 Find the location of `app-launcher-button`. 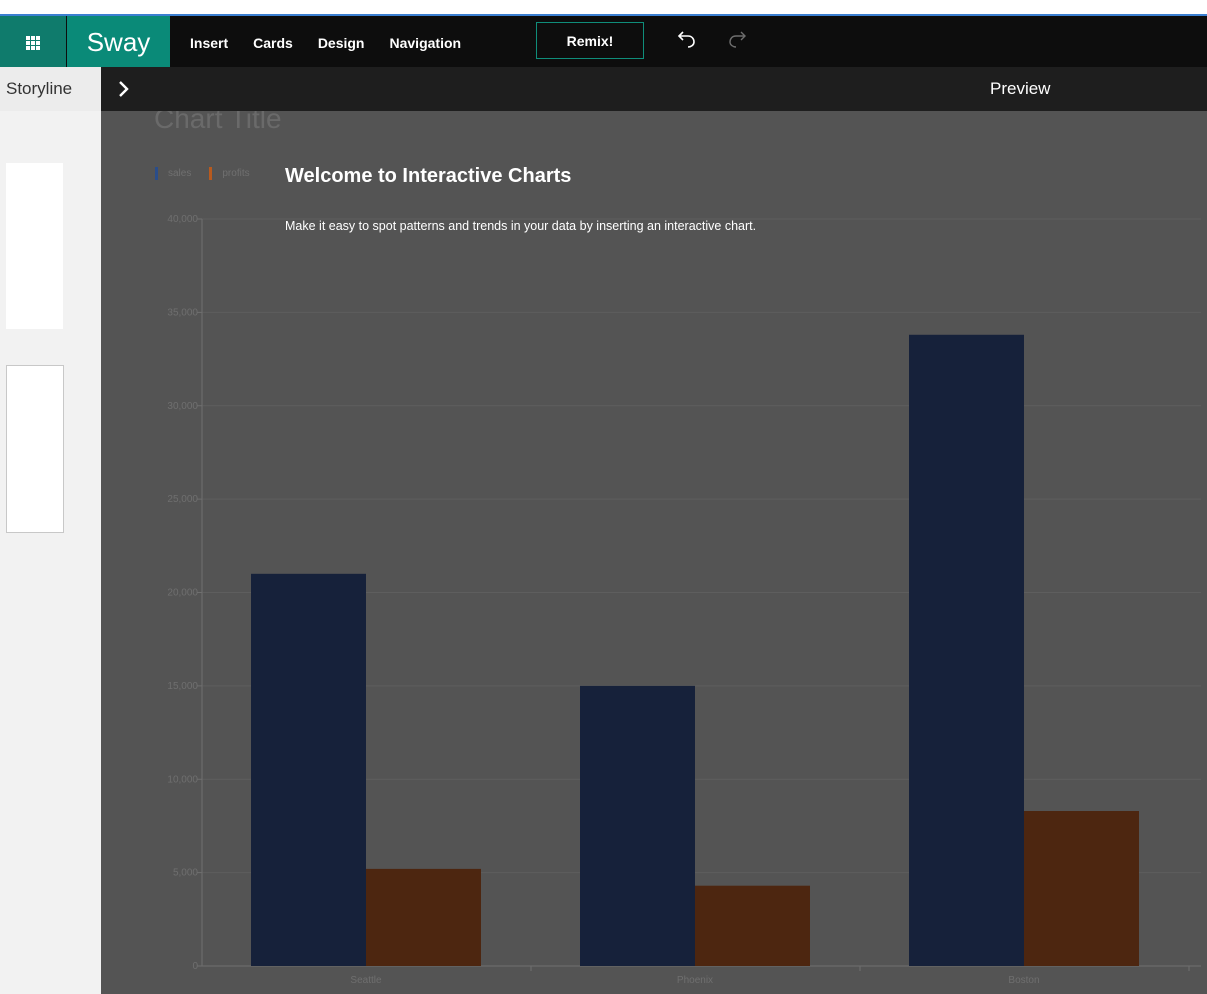

app-launcher-button is located at coordinates (33, 42).